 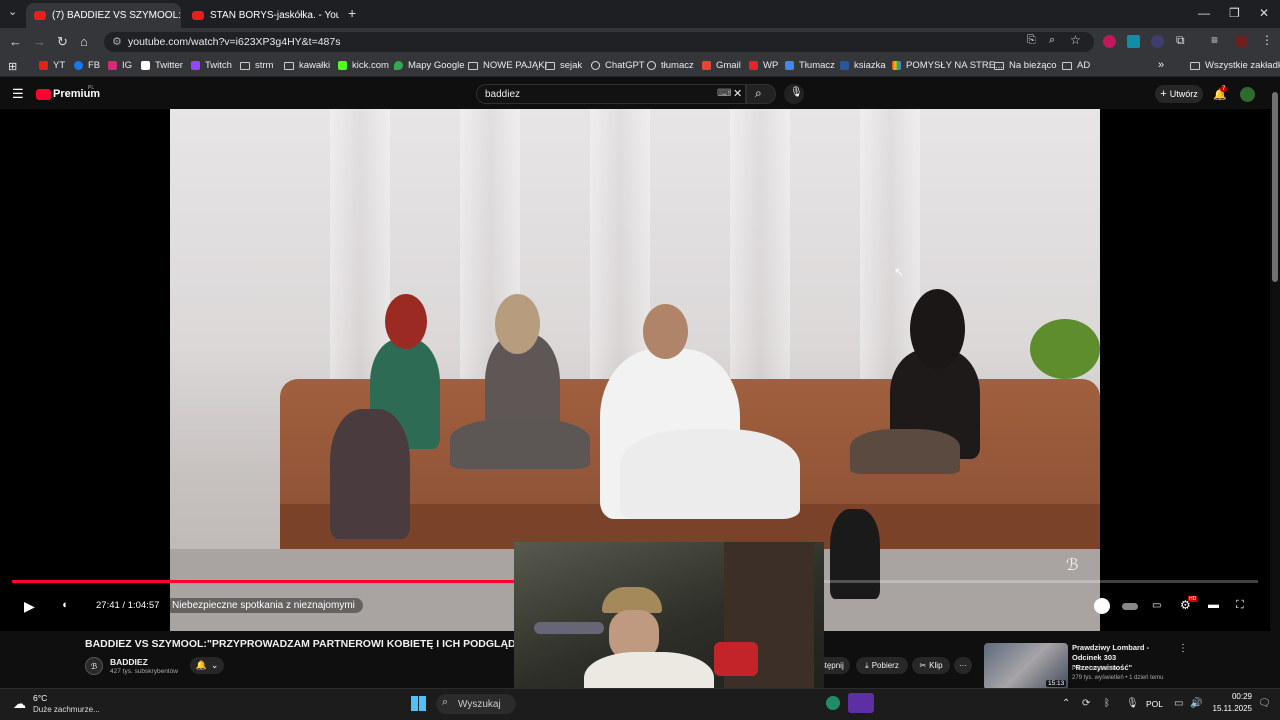 I want to click on youtube-logo-icon, so click(x=43, y=94).